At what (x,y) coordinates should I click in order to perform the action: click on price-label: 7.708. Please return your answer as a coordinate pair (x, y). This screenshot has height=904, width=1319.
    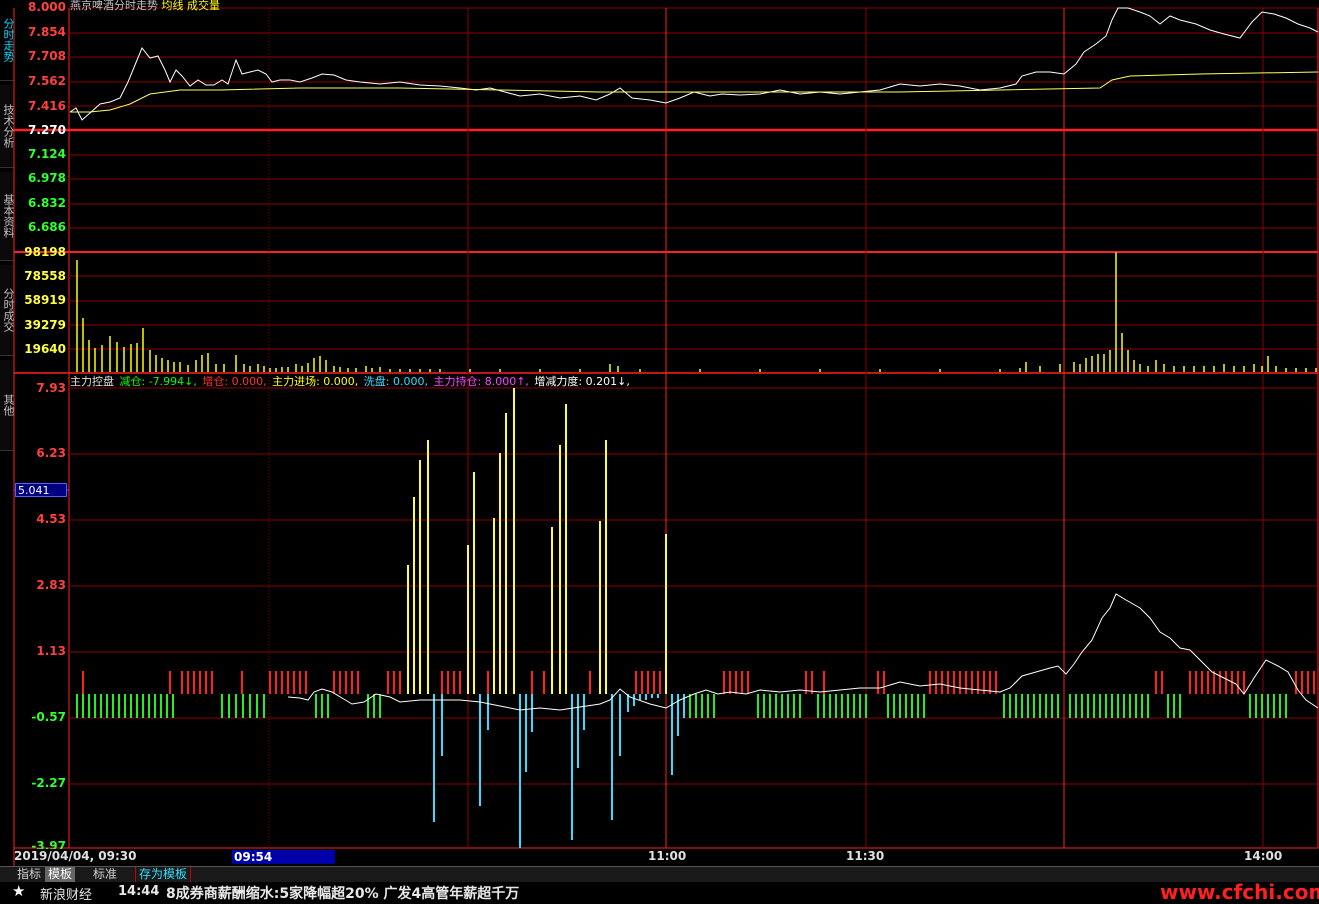
    Looking at the image, I should click on (47, 56).